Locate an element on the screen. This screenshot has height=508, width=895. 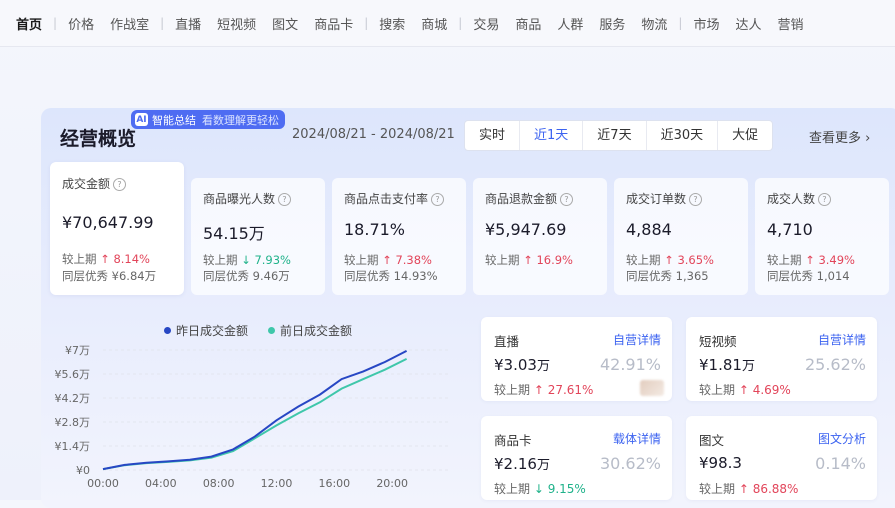
x-tick-label: 12:00 is located at coordinates (277, 483).